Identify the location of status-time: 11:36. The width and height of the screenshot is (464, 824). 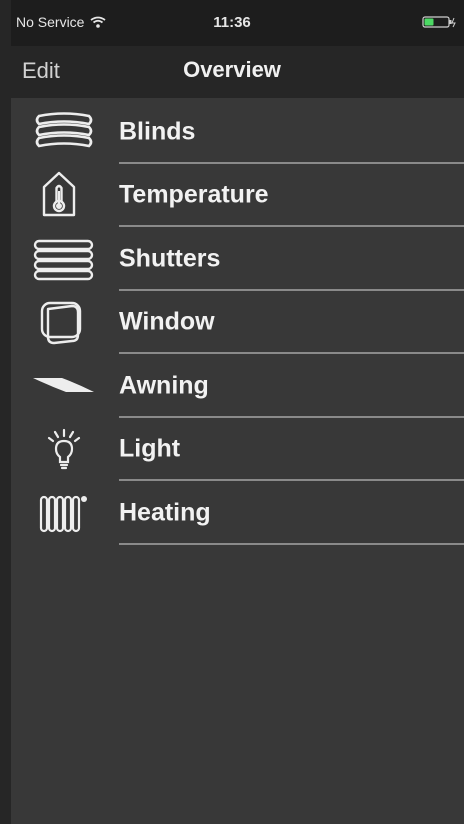
(232, 22).